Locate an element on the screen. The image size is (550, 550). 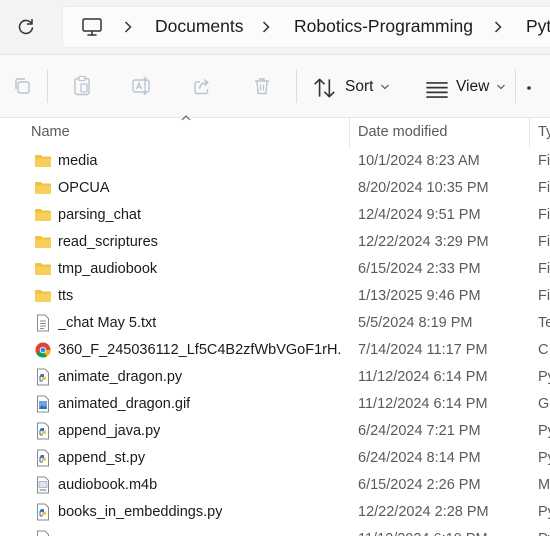
file-date-modified: 11/12/2024 6:10 PM is located at coordinates (423, 533).